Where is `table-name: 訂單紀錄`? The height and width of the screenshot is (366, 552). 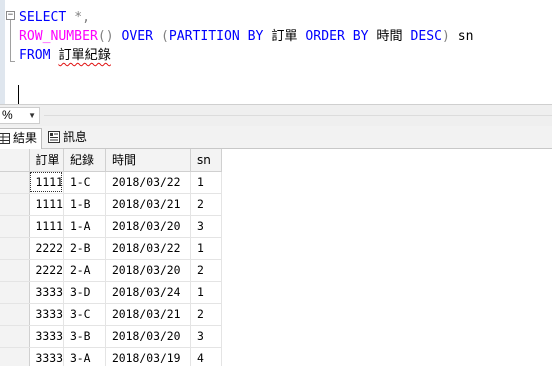
table-name: 訂單紀錄 is located at coordinates (84, 55).